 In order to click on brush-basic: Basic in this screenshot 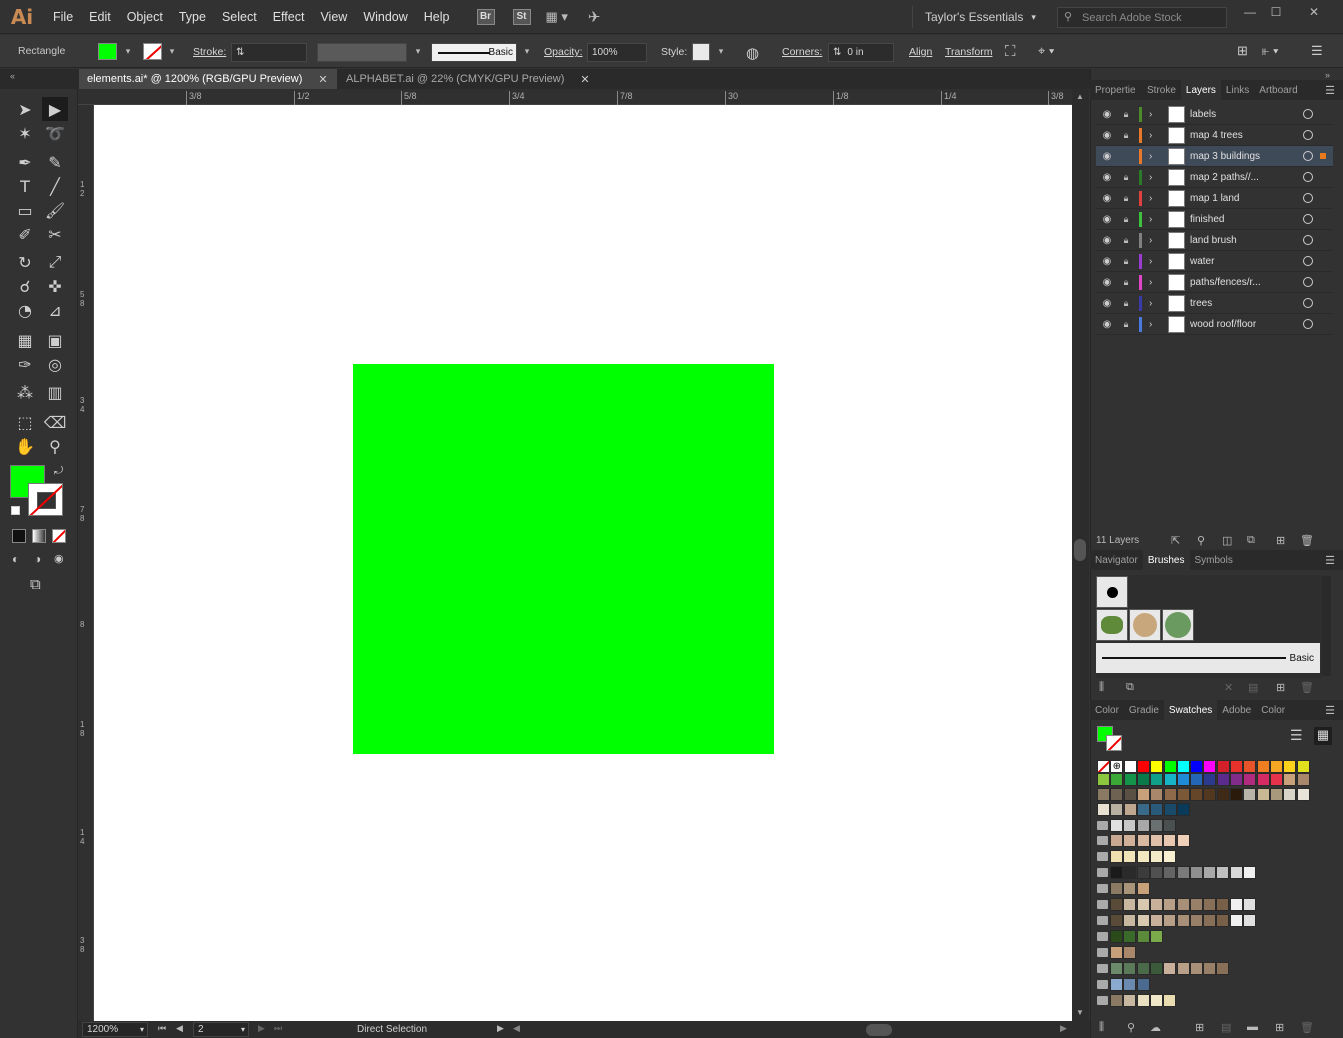, I will do `click(1208, 658)`.